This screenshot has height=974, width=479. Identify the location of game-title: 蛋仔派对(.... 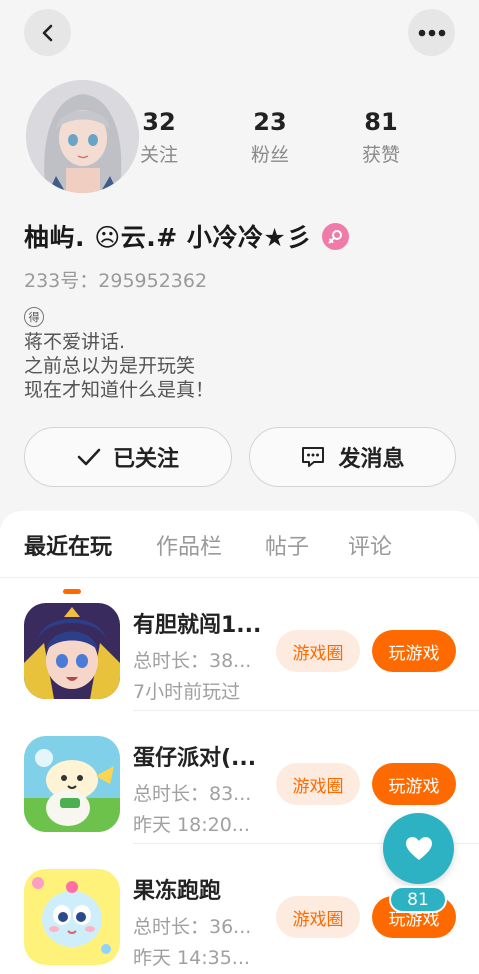
(195, 758).